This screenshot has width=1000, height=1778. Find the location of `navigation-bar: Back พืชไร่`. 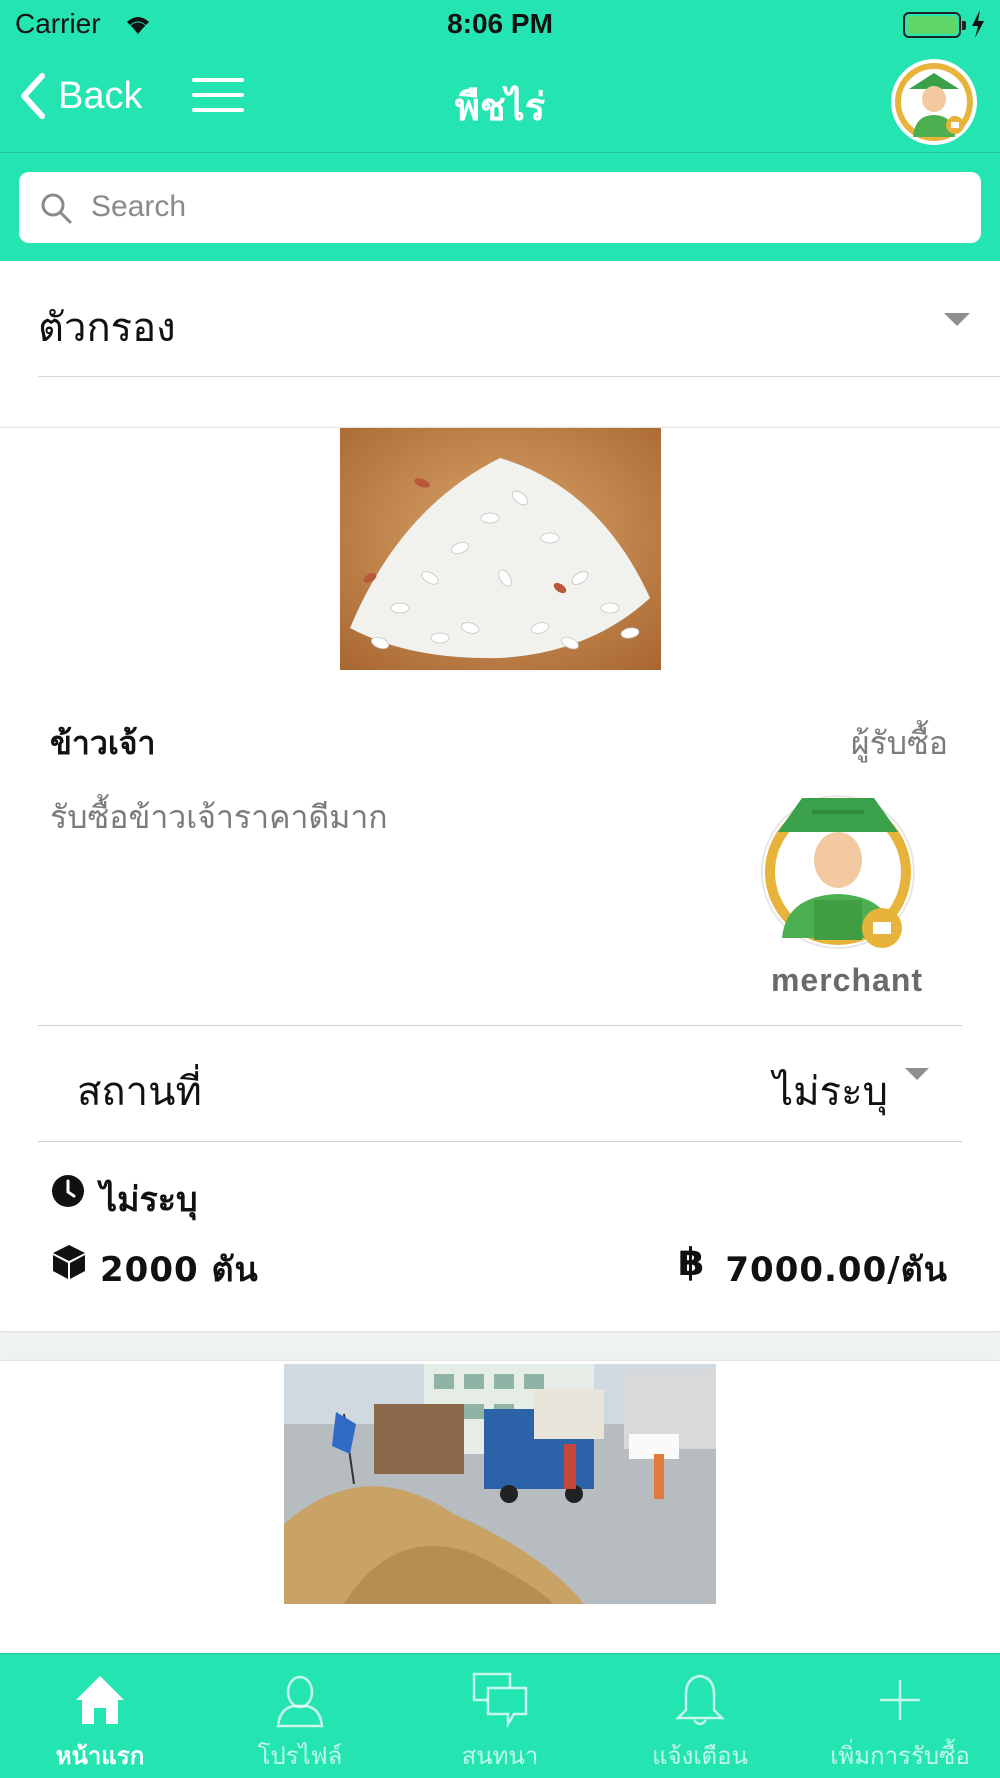

navigation-bar: Back พืชไร่ is located at coordinates (500, 101).